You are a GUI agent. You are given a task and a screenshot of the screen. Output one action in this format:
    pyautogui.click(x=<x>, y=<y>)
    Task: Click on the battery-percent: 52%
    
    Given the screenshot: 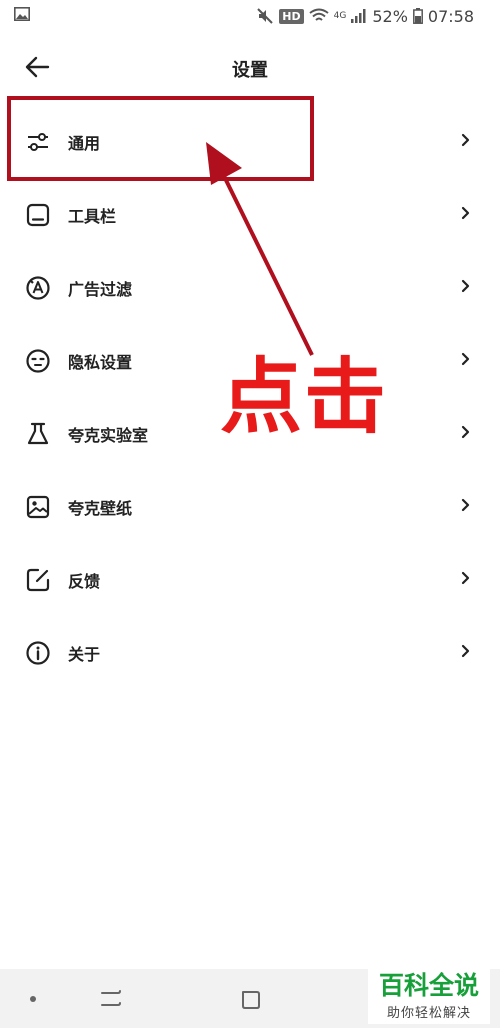 What is the action you would take?
    pyautogui.click(x=390, y=16)
    